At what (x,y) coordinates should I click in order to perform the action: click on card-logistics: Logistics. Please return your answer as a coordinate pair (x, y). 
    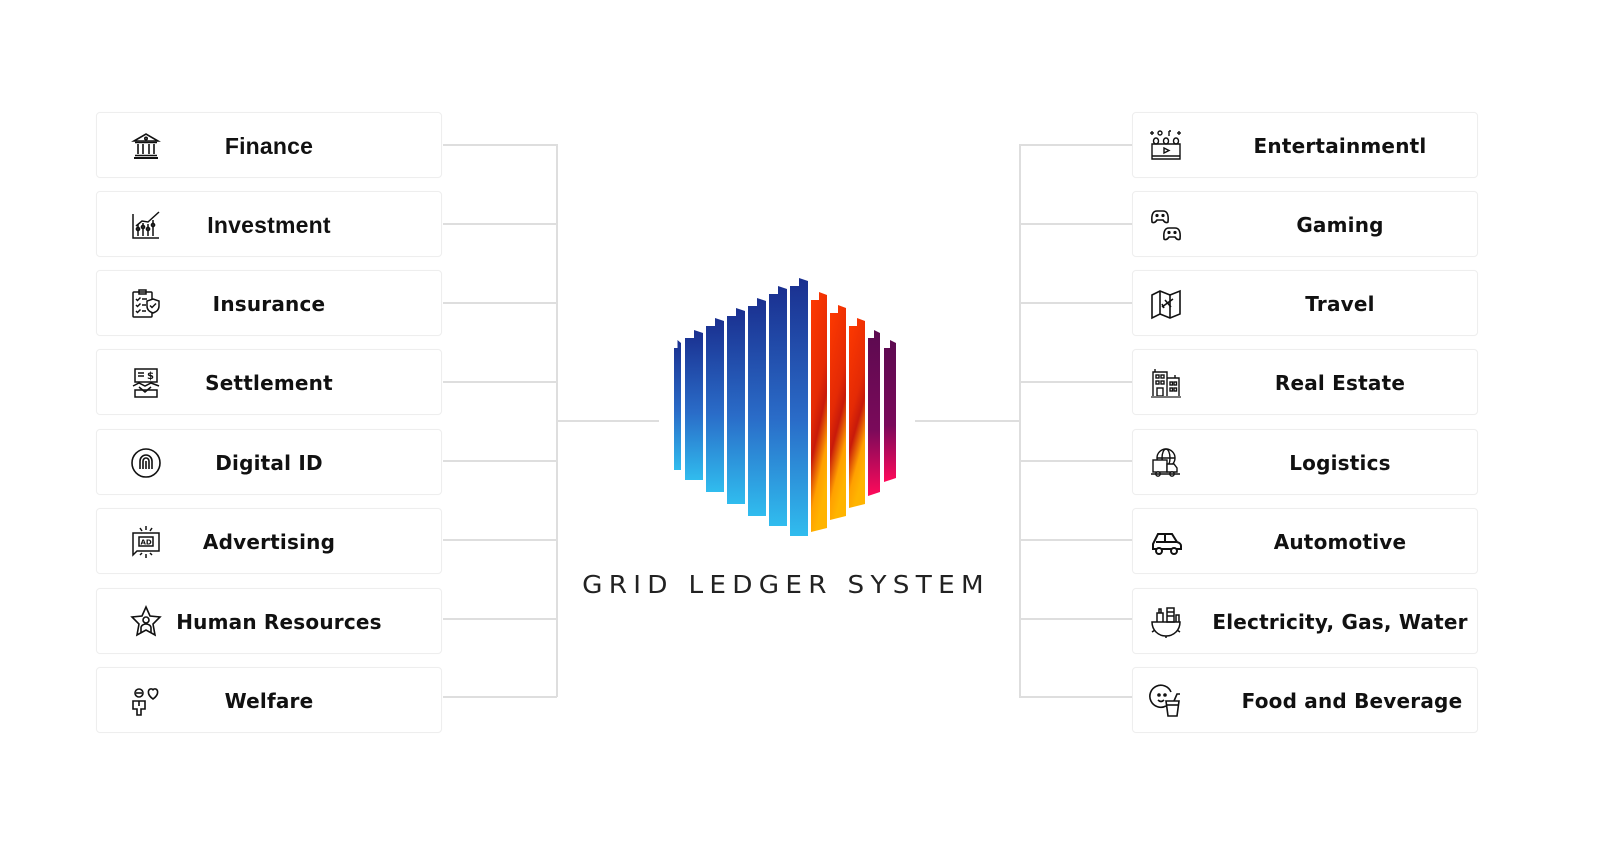
    Looking at the image, I should click on (1305, 462).